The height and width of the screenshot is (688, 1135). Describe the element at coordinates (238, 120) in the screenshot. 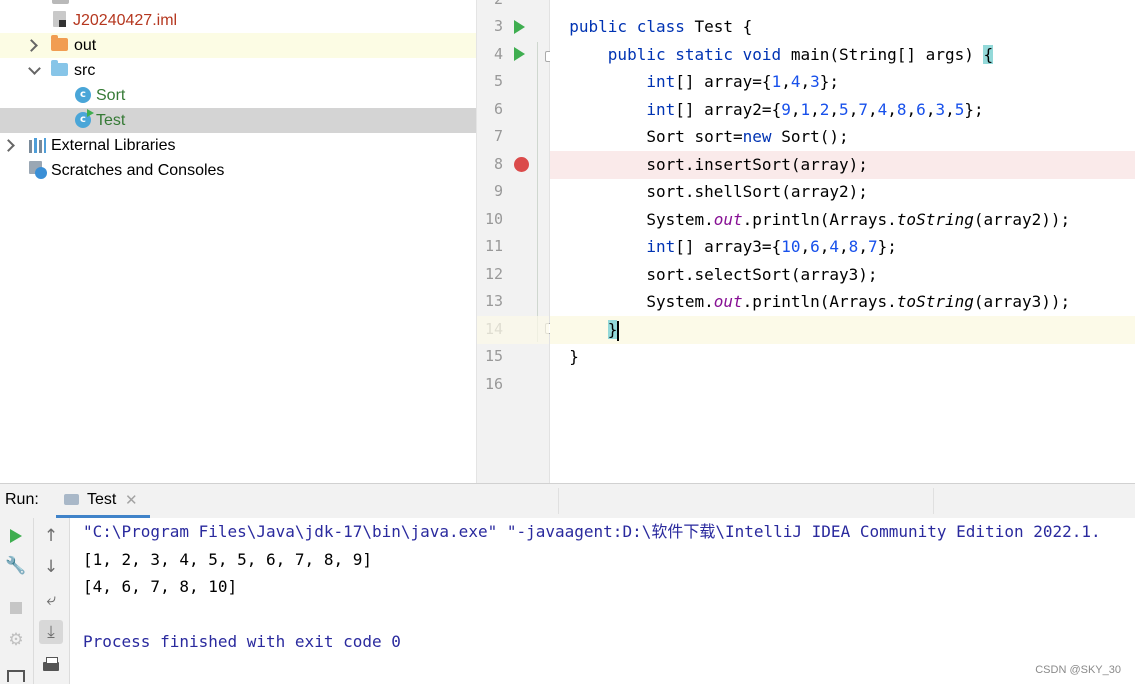

I see `tree-item-test: c Test` at that location.